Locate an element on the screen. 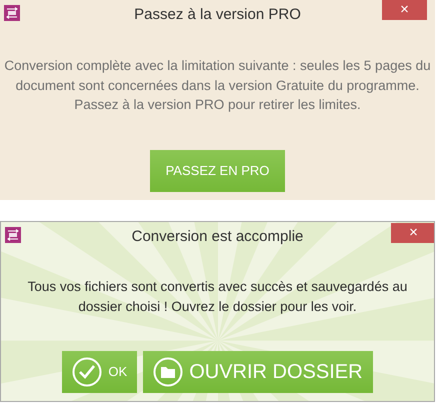 The height and width of the screenshot is (405, 440). ok-button: OK is located at coordinates (100, 372).